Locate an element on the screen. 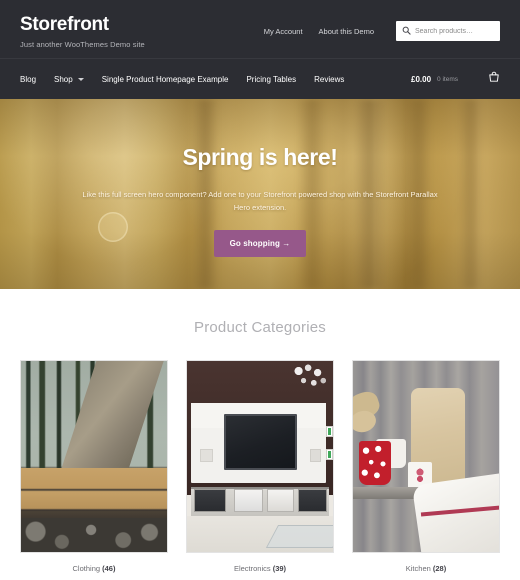 This screenshot has width=520, height=580. television-art is located at coordinates (260, 442).